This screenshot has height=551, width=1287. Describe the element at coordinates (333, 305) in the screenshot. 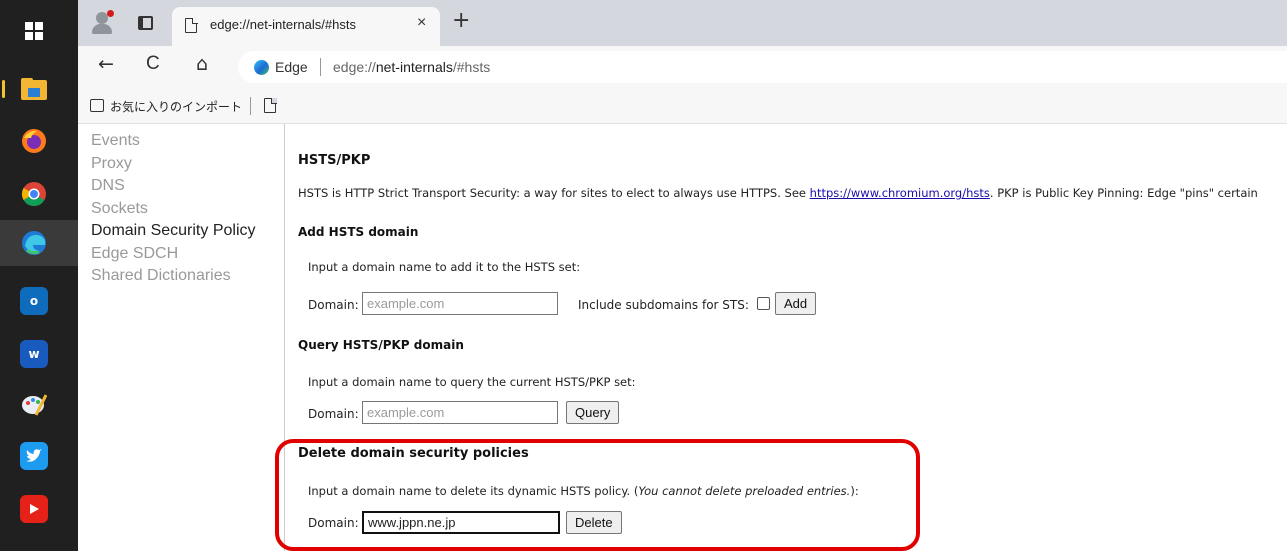

I see `add-domain-label: Domain:` at that location.